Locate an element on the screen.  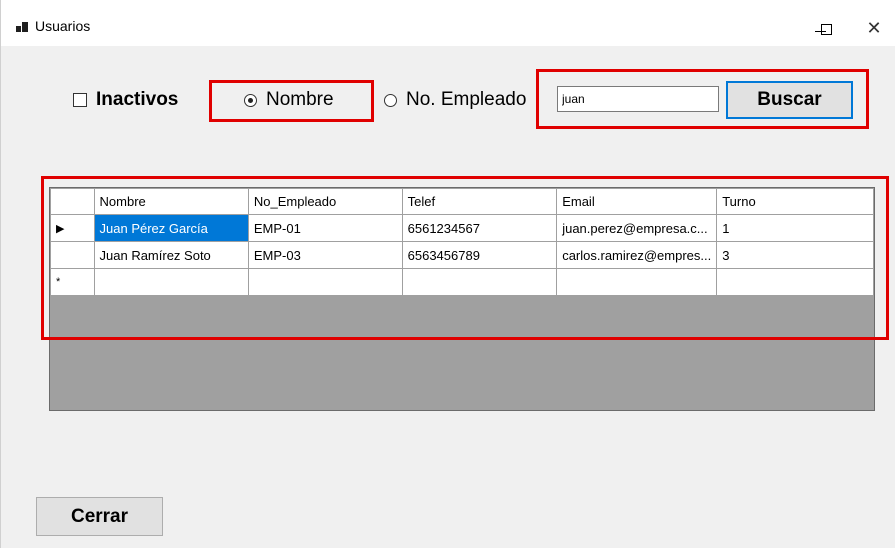
radio-nombre-label: Nombre is located at coordinates (300, 99).